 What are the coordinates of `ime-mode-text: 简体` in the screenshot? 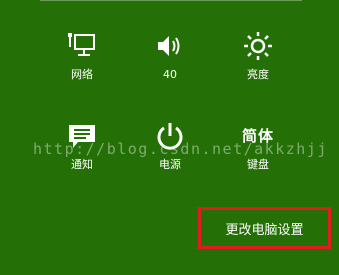 It's located at (258, 136).